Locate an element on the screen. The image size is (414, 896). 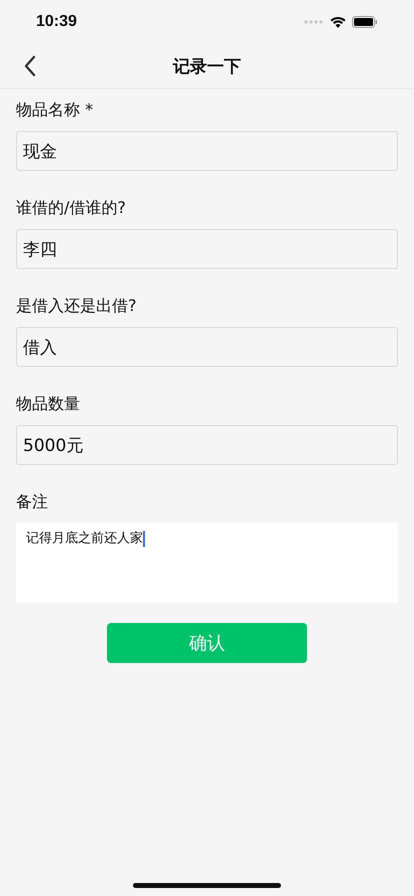
status-time: 10:39 is located at coordinates (56, 22).